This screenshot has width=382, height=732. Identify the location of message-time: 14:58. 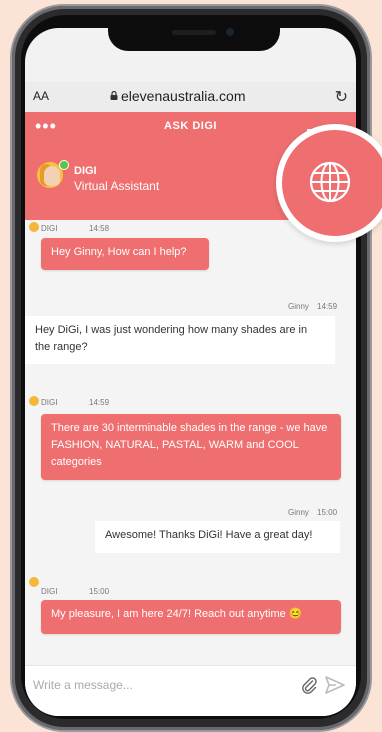
(99, 228).